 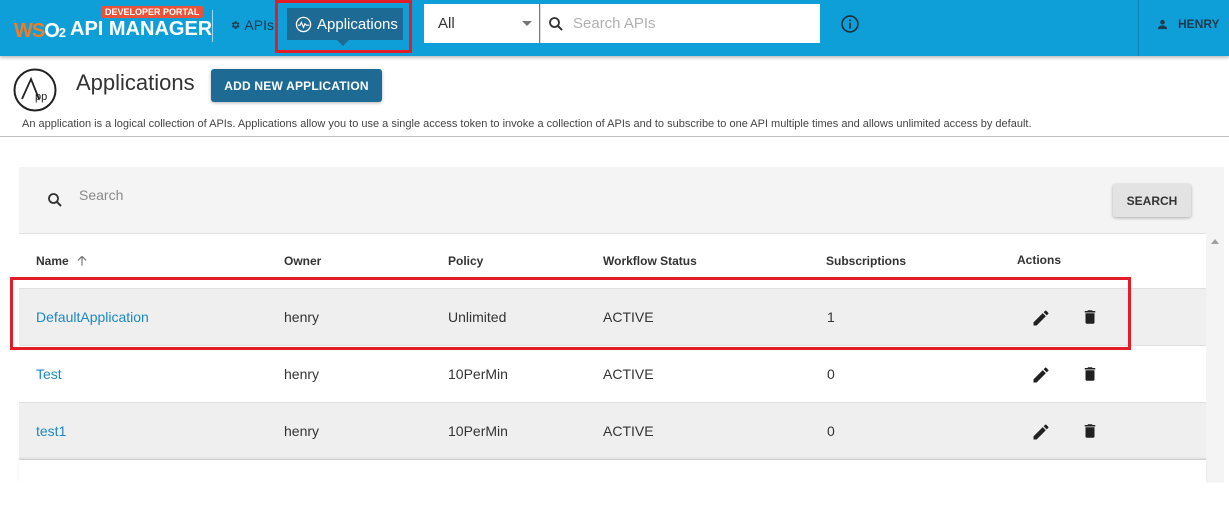 I want to click on user-menu: HENRY, so click(x=1188, y=24).